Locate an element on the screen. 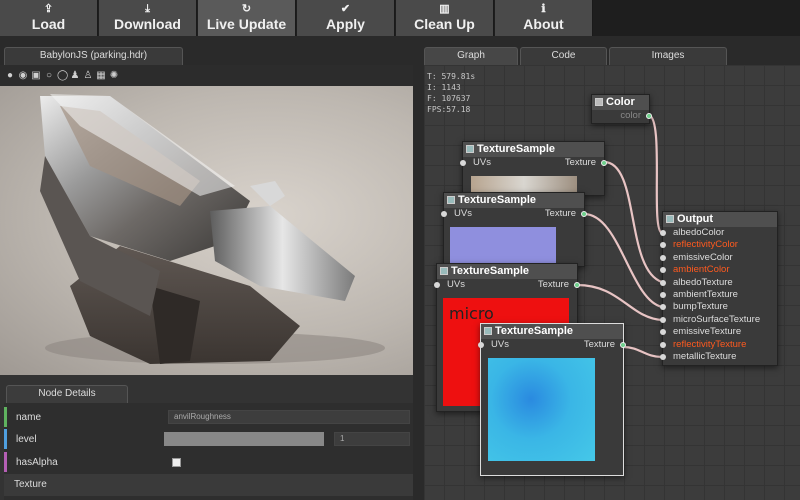  texture-sample-4-title: TextureSample is located at coordinates (534, 331).